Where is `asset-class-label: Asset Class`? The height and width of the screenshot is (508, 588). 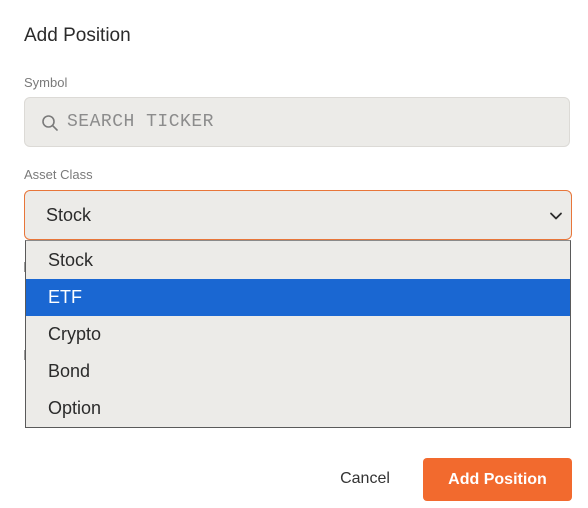
asset-class-label: Asset Class is located at coordinates (58, 174).